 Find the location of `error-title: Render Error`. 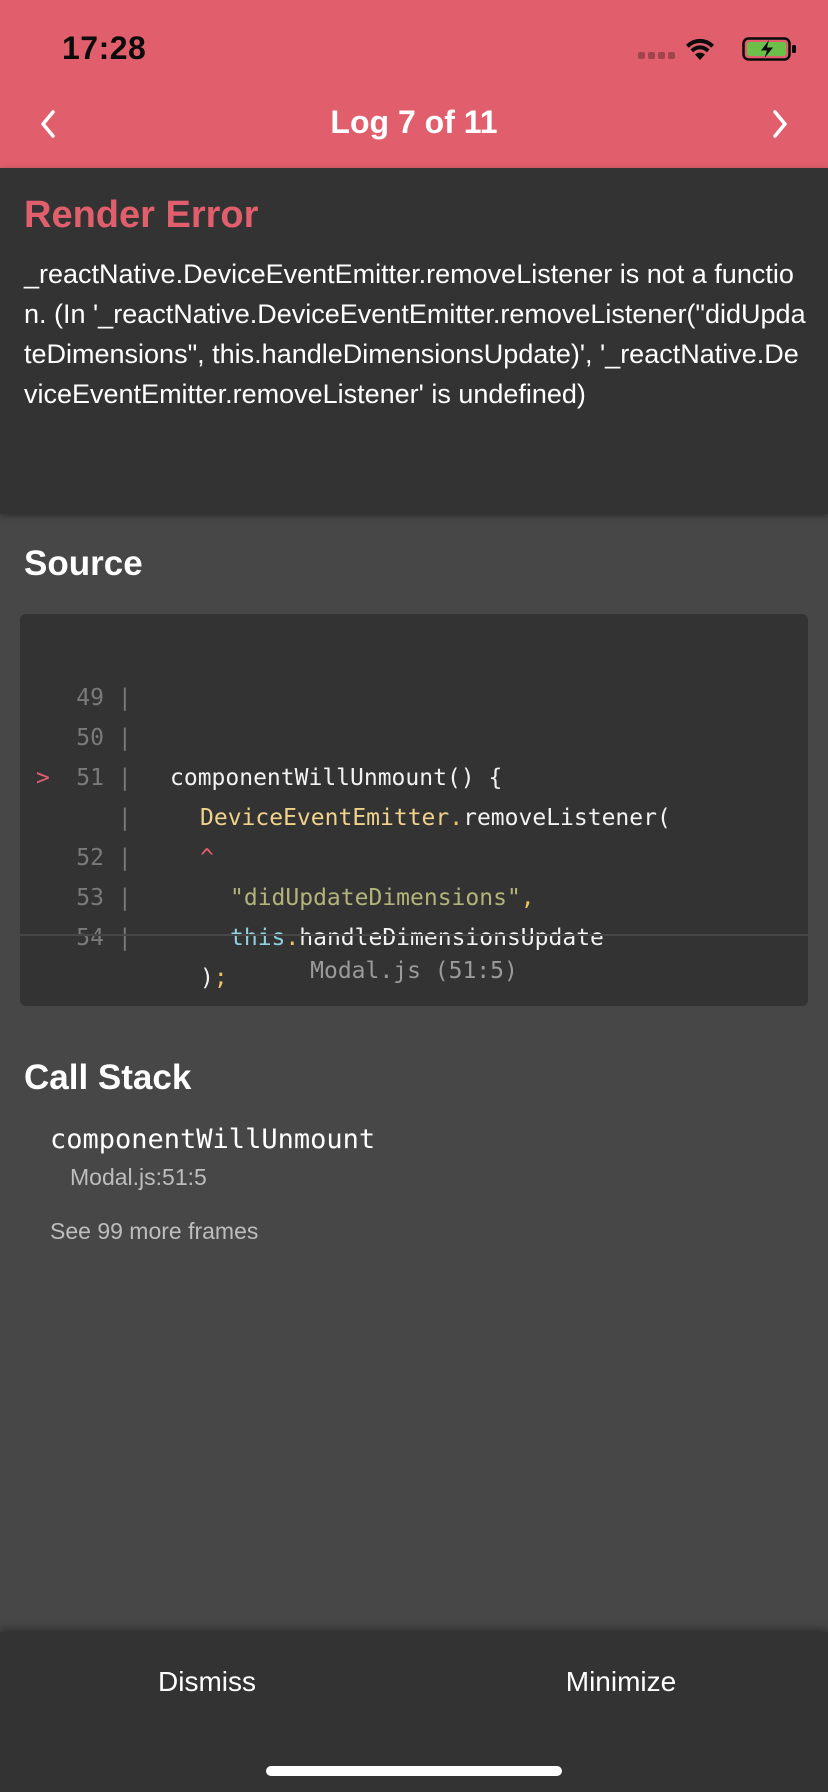

error-title: Render Error is located at coordinates (141, 215).